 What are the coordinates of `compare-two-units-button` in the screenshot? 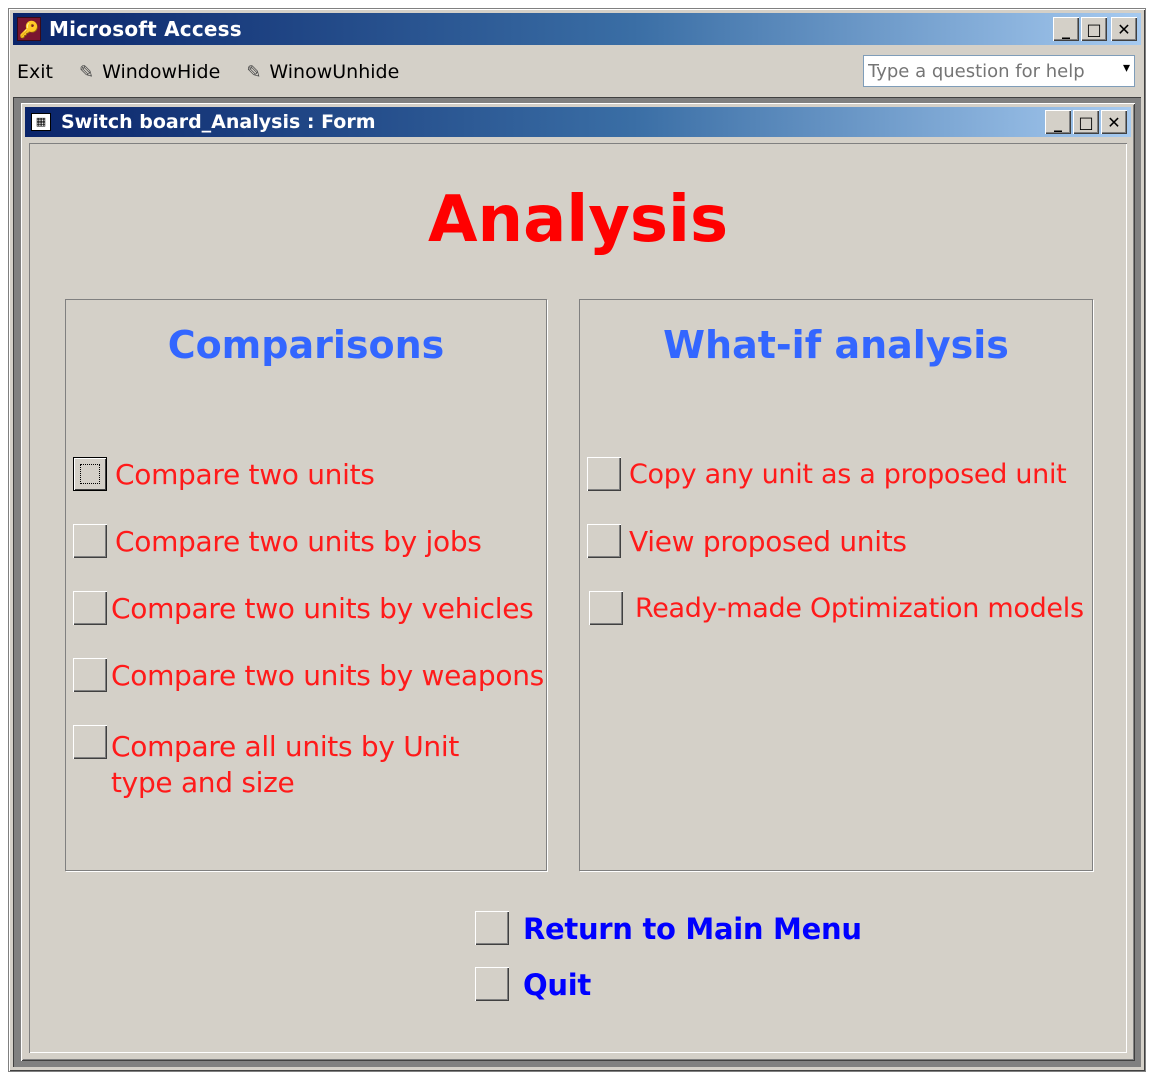 It's located at (90, 474).